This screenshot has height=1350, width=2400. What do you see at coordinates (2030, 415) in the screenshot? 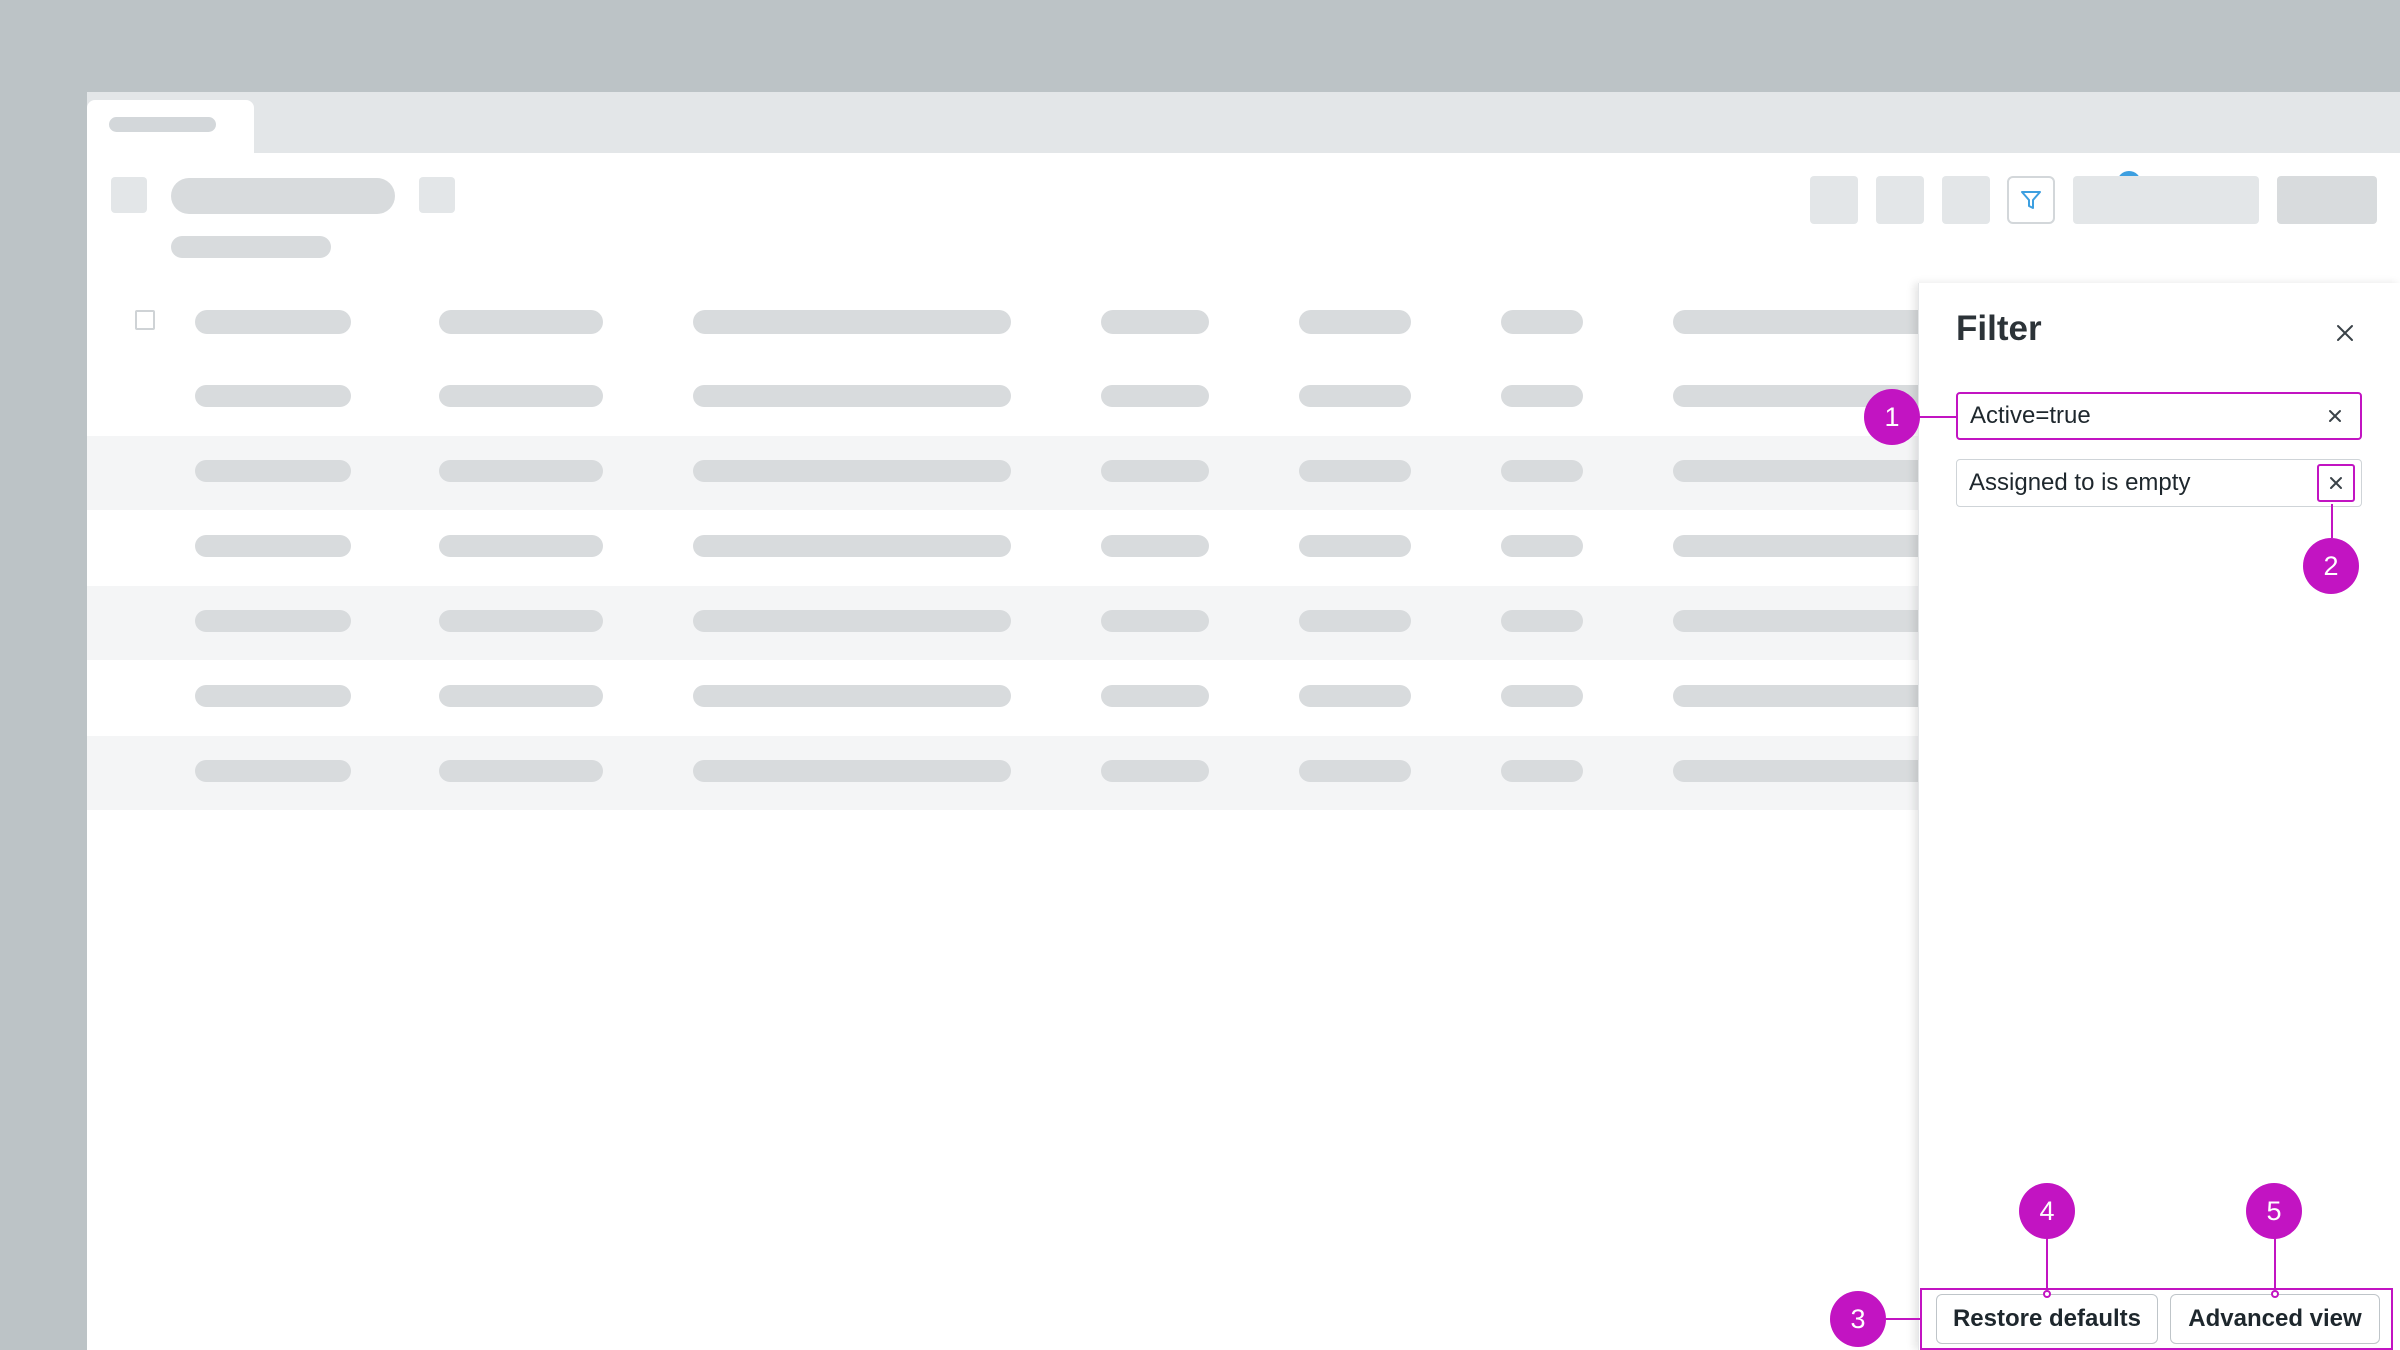
I see `filter-chip-label: Active=true` at bounding box center [2030, 415].